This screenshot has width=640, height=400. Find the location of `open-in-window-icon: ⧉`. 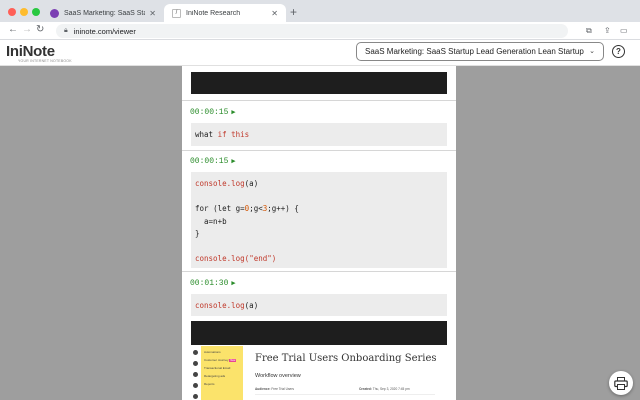

open-in-window-icon: ⧉ is located at coordinates (589, 31).